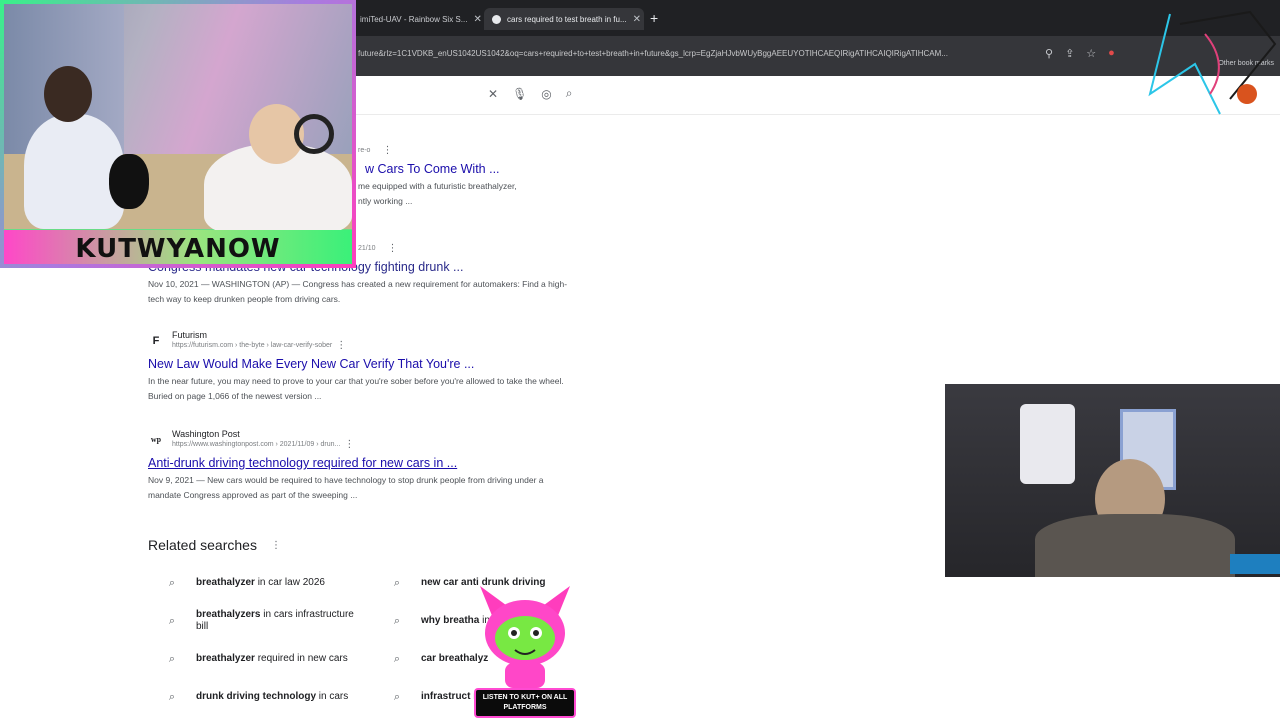  What do you see at coordinates (1047, 444) in the screenshot?
I see `jersey-frame` at bounding box center [1047, 444].